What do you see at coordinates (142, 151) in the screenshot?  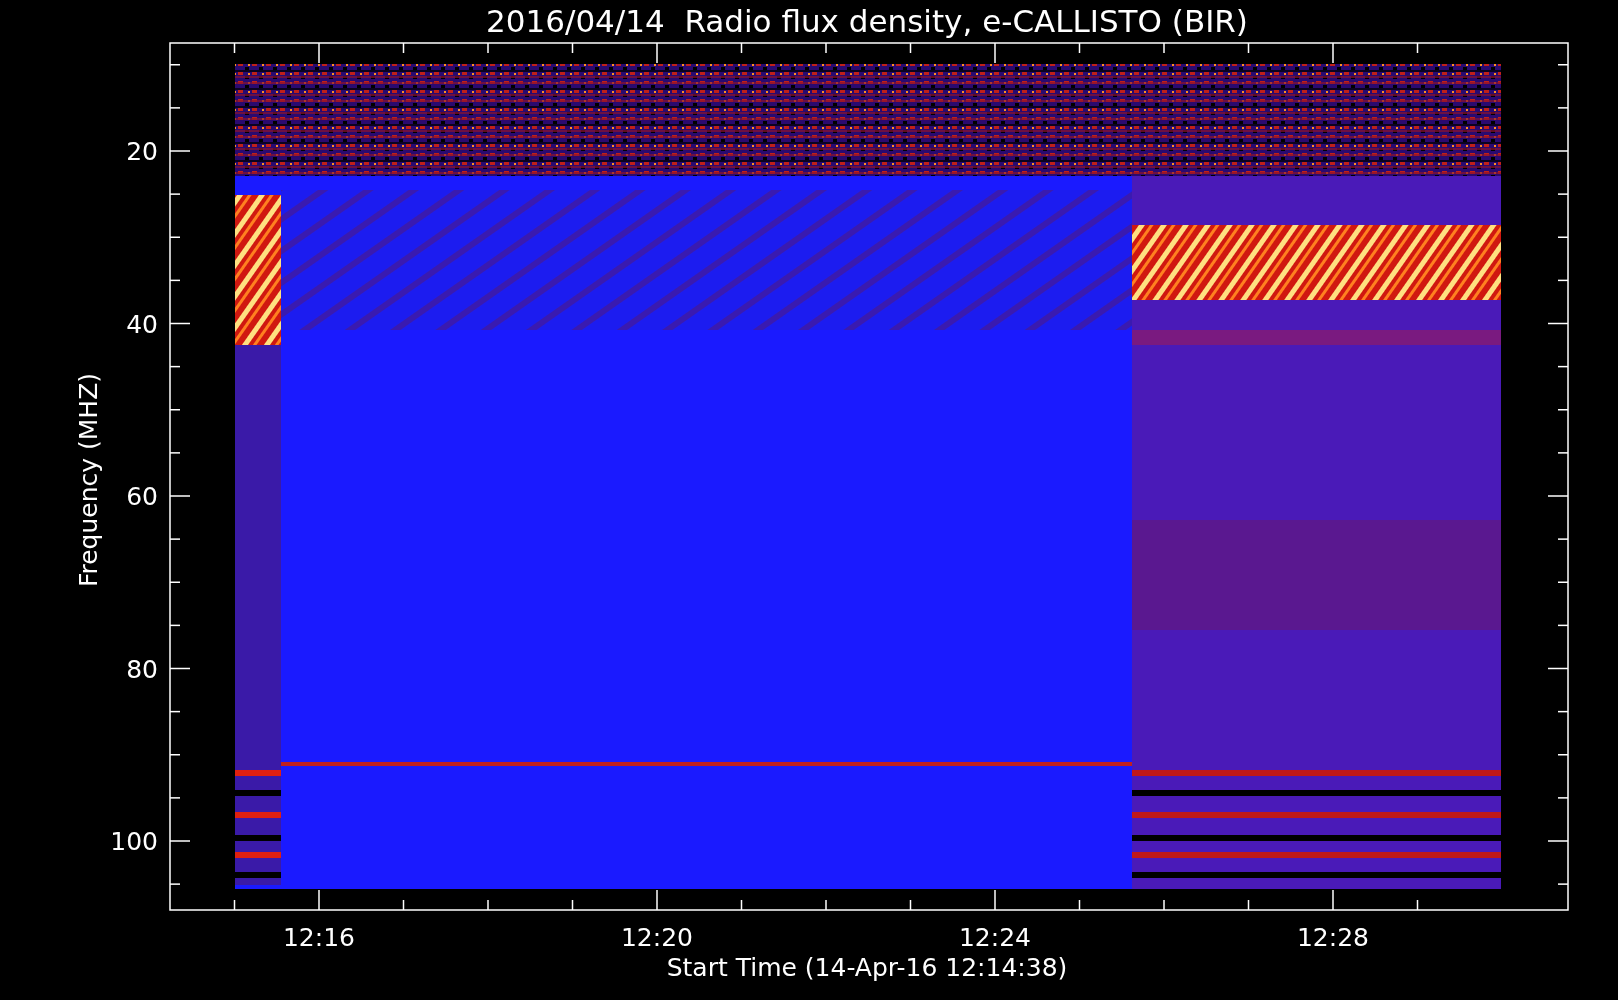 I see `y-tick-label: 20` at bounding box center [142, 151].